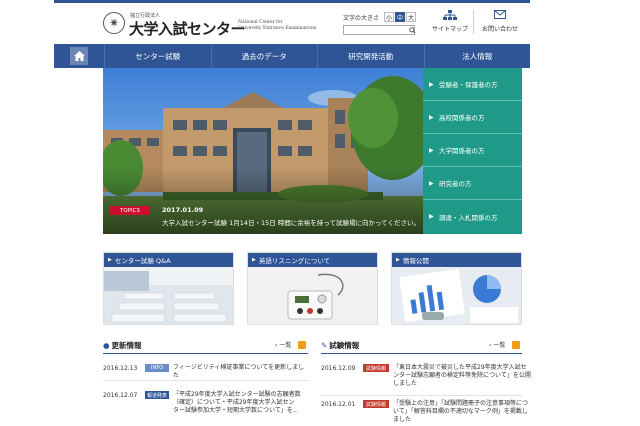 The height and width of the screenshot is (426, 640). Describe the element at coordinates (500, 17) in the screenshot. I see `mail-icon` at that location.